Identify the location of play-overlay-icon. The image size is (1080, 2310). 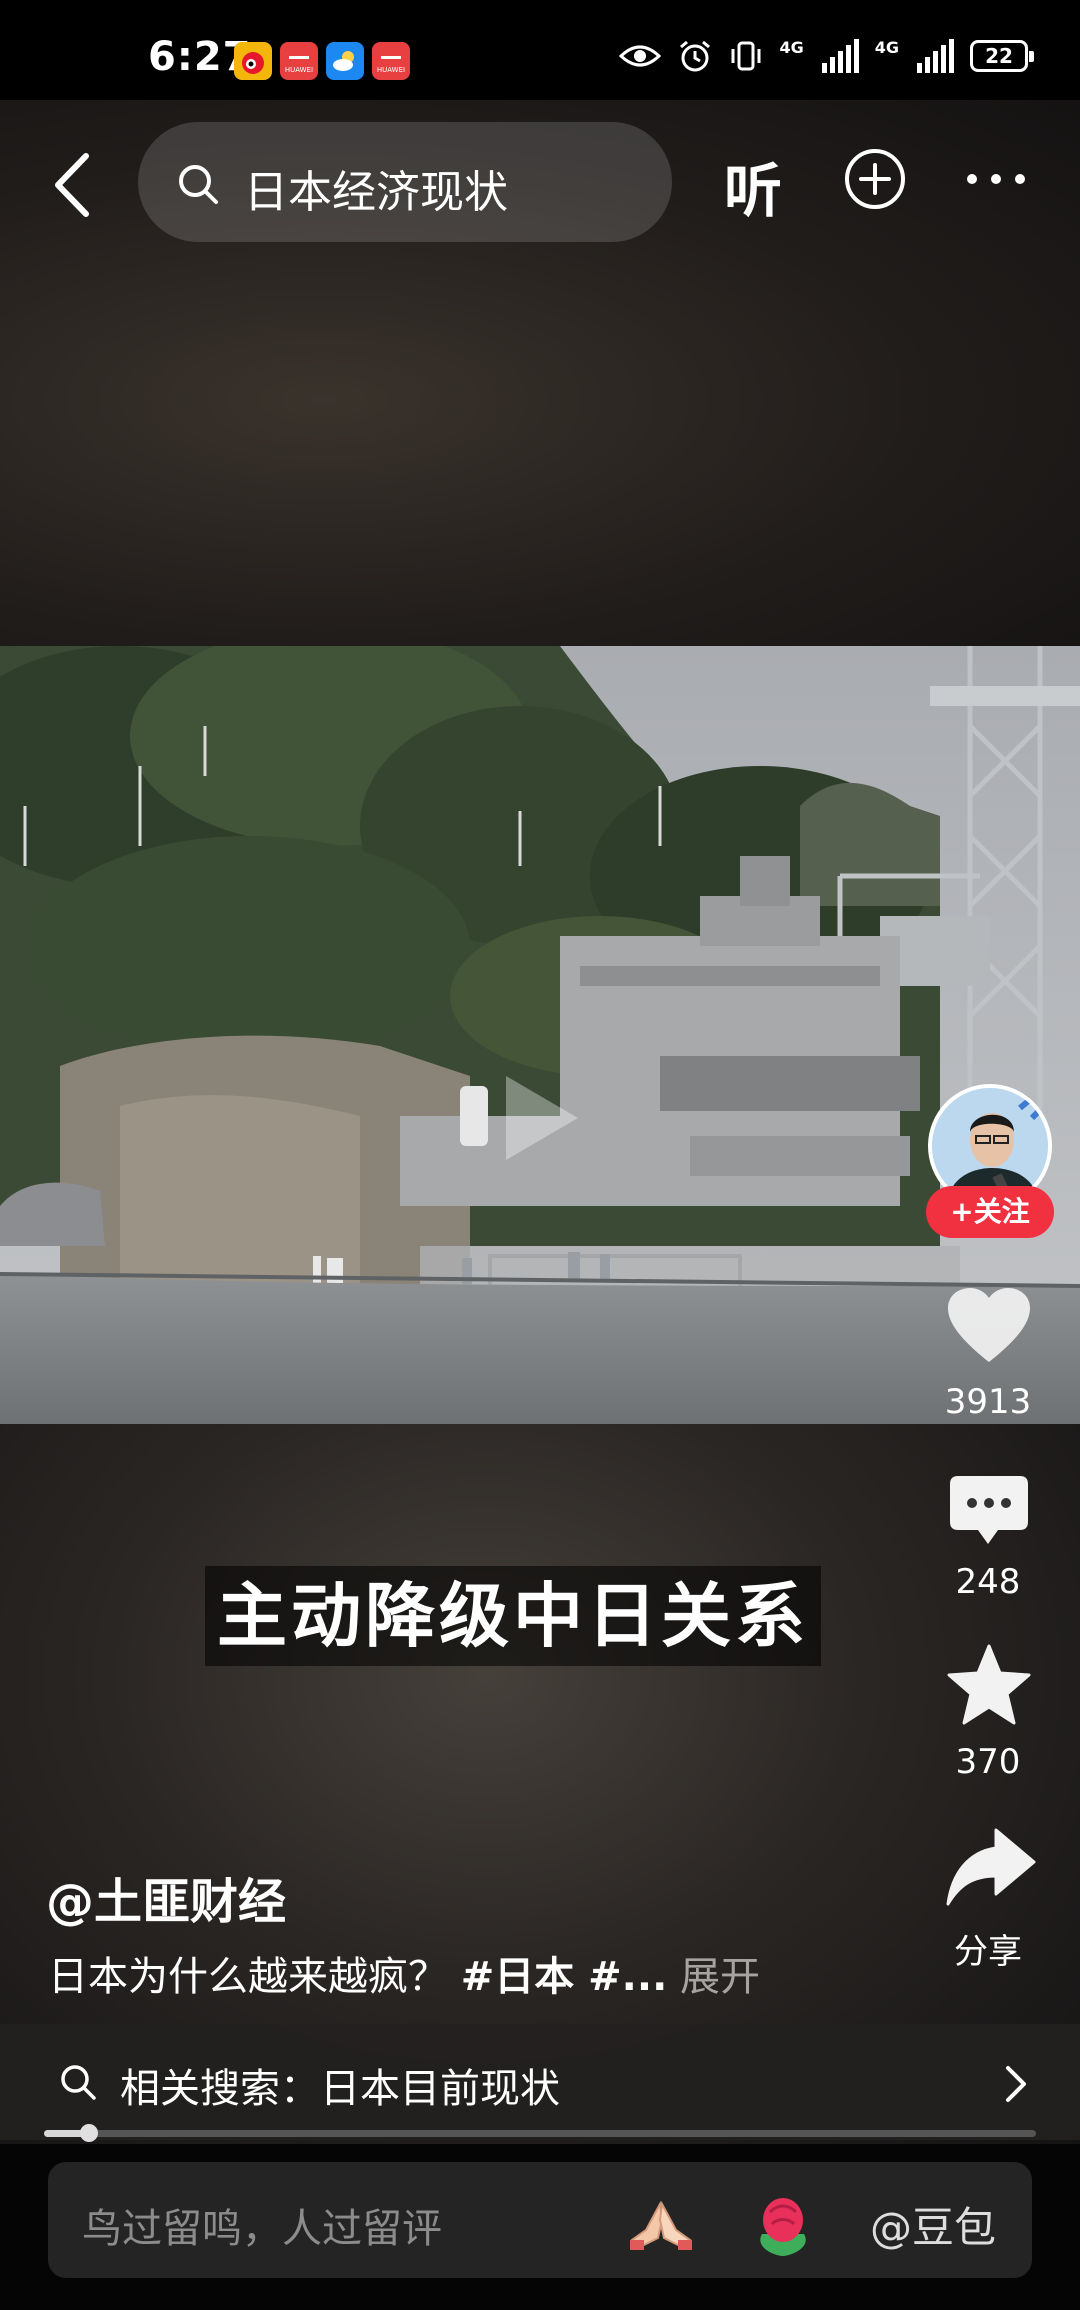
(542, 1118).